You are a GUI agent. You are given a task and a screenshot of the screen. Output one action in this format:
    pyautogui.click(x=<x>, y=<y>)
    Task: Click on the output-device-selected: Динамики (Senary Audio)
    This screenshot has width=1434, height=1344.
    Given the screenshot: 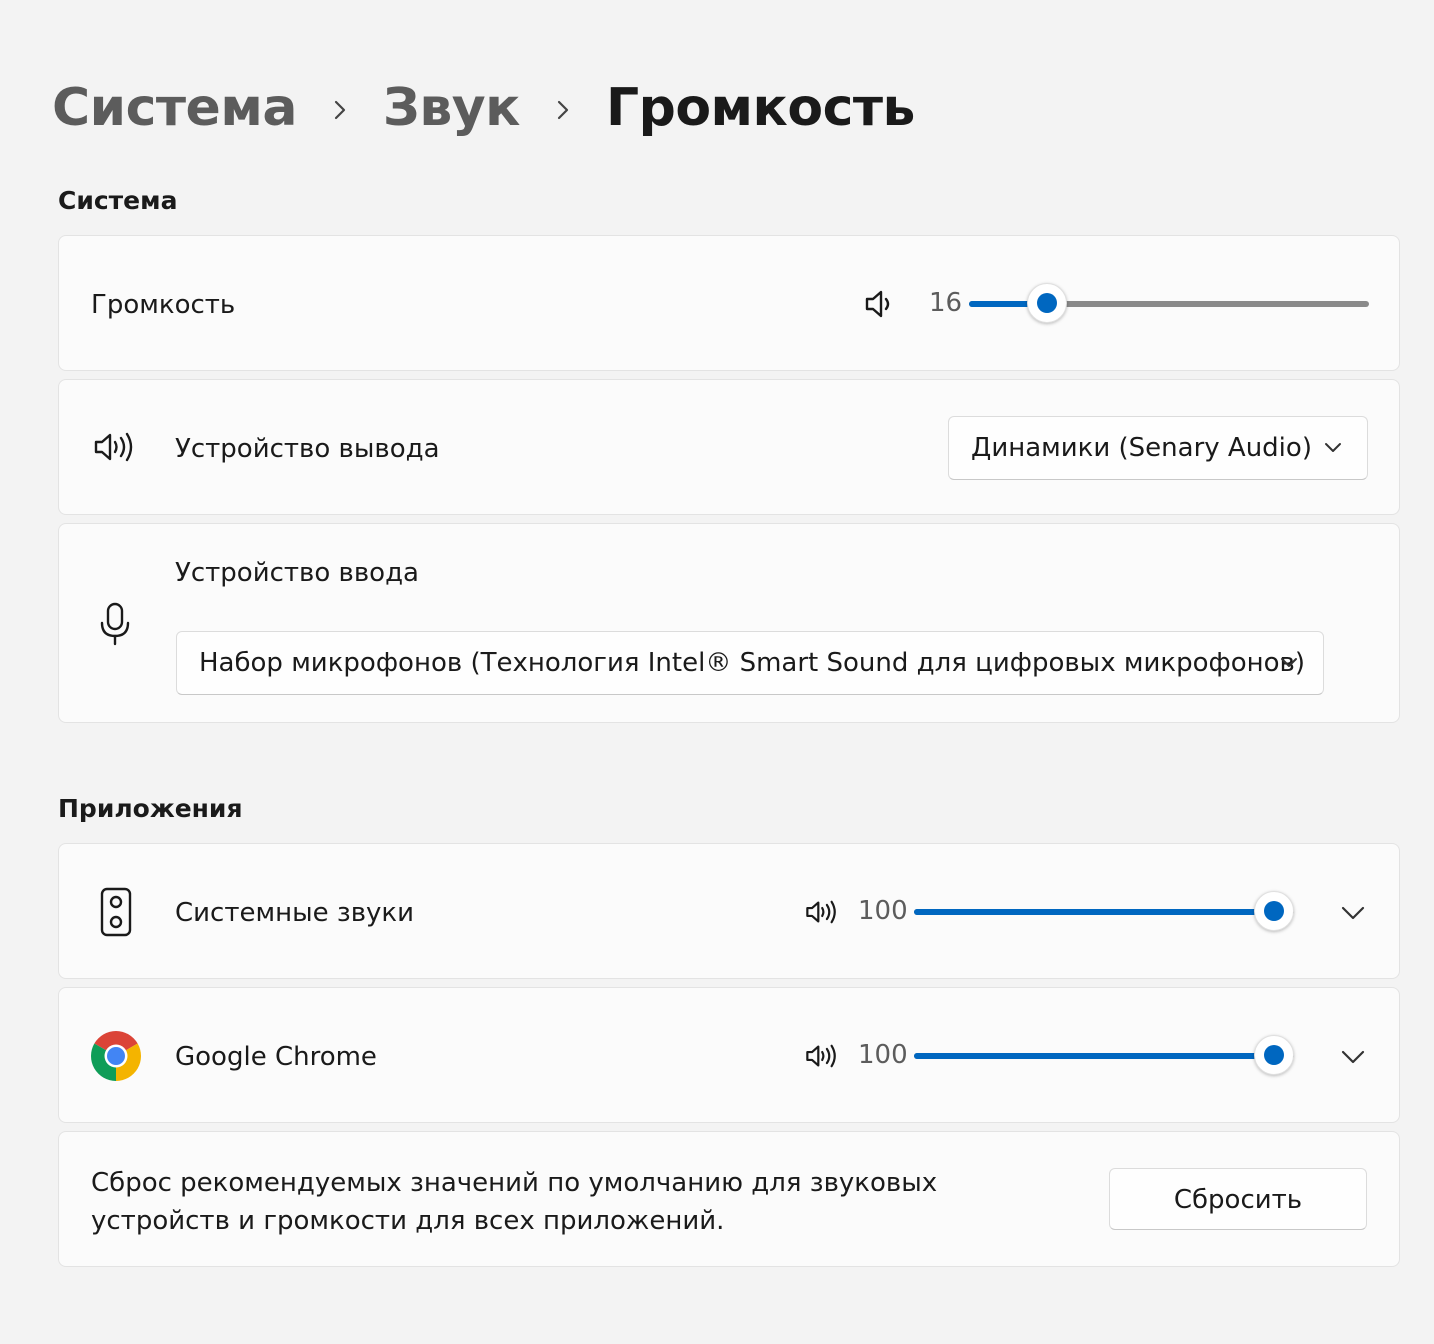 What is the action you would take?
    pyautogui.click(x=1141, y=448)
    